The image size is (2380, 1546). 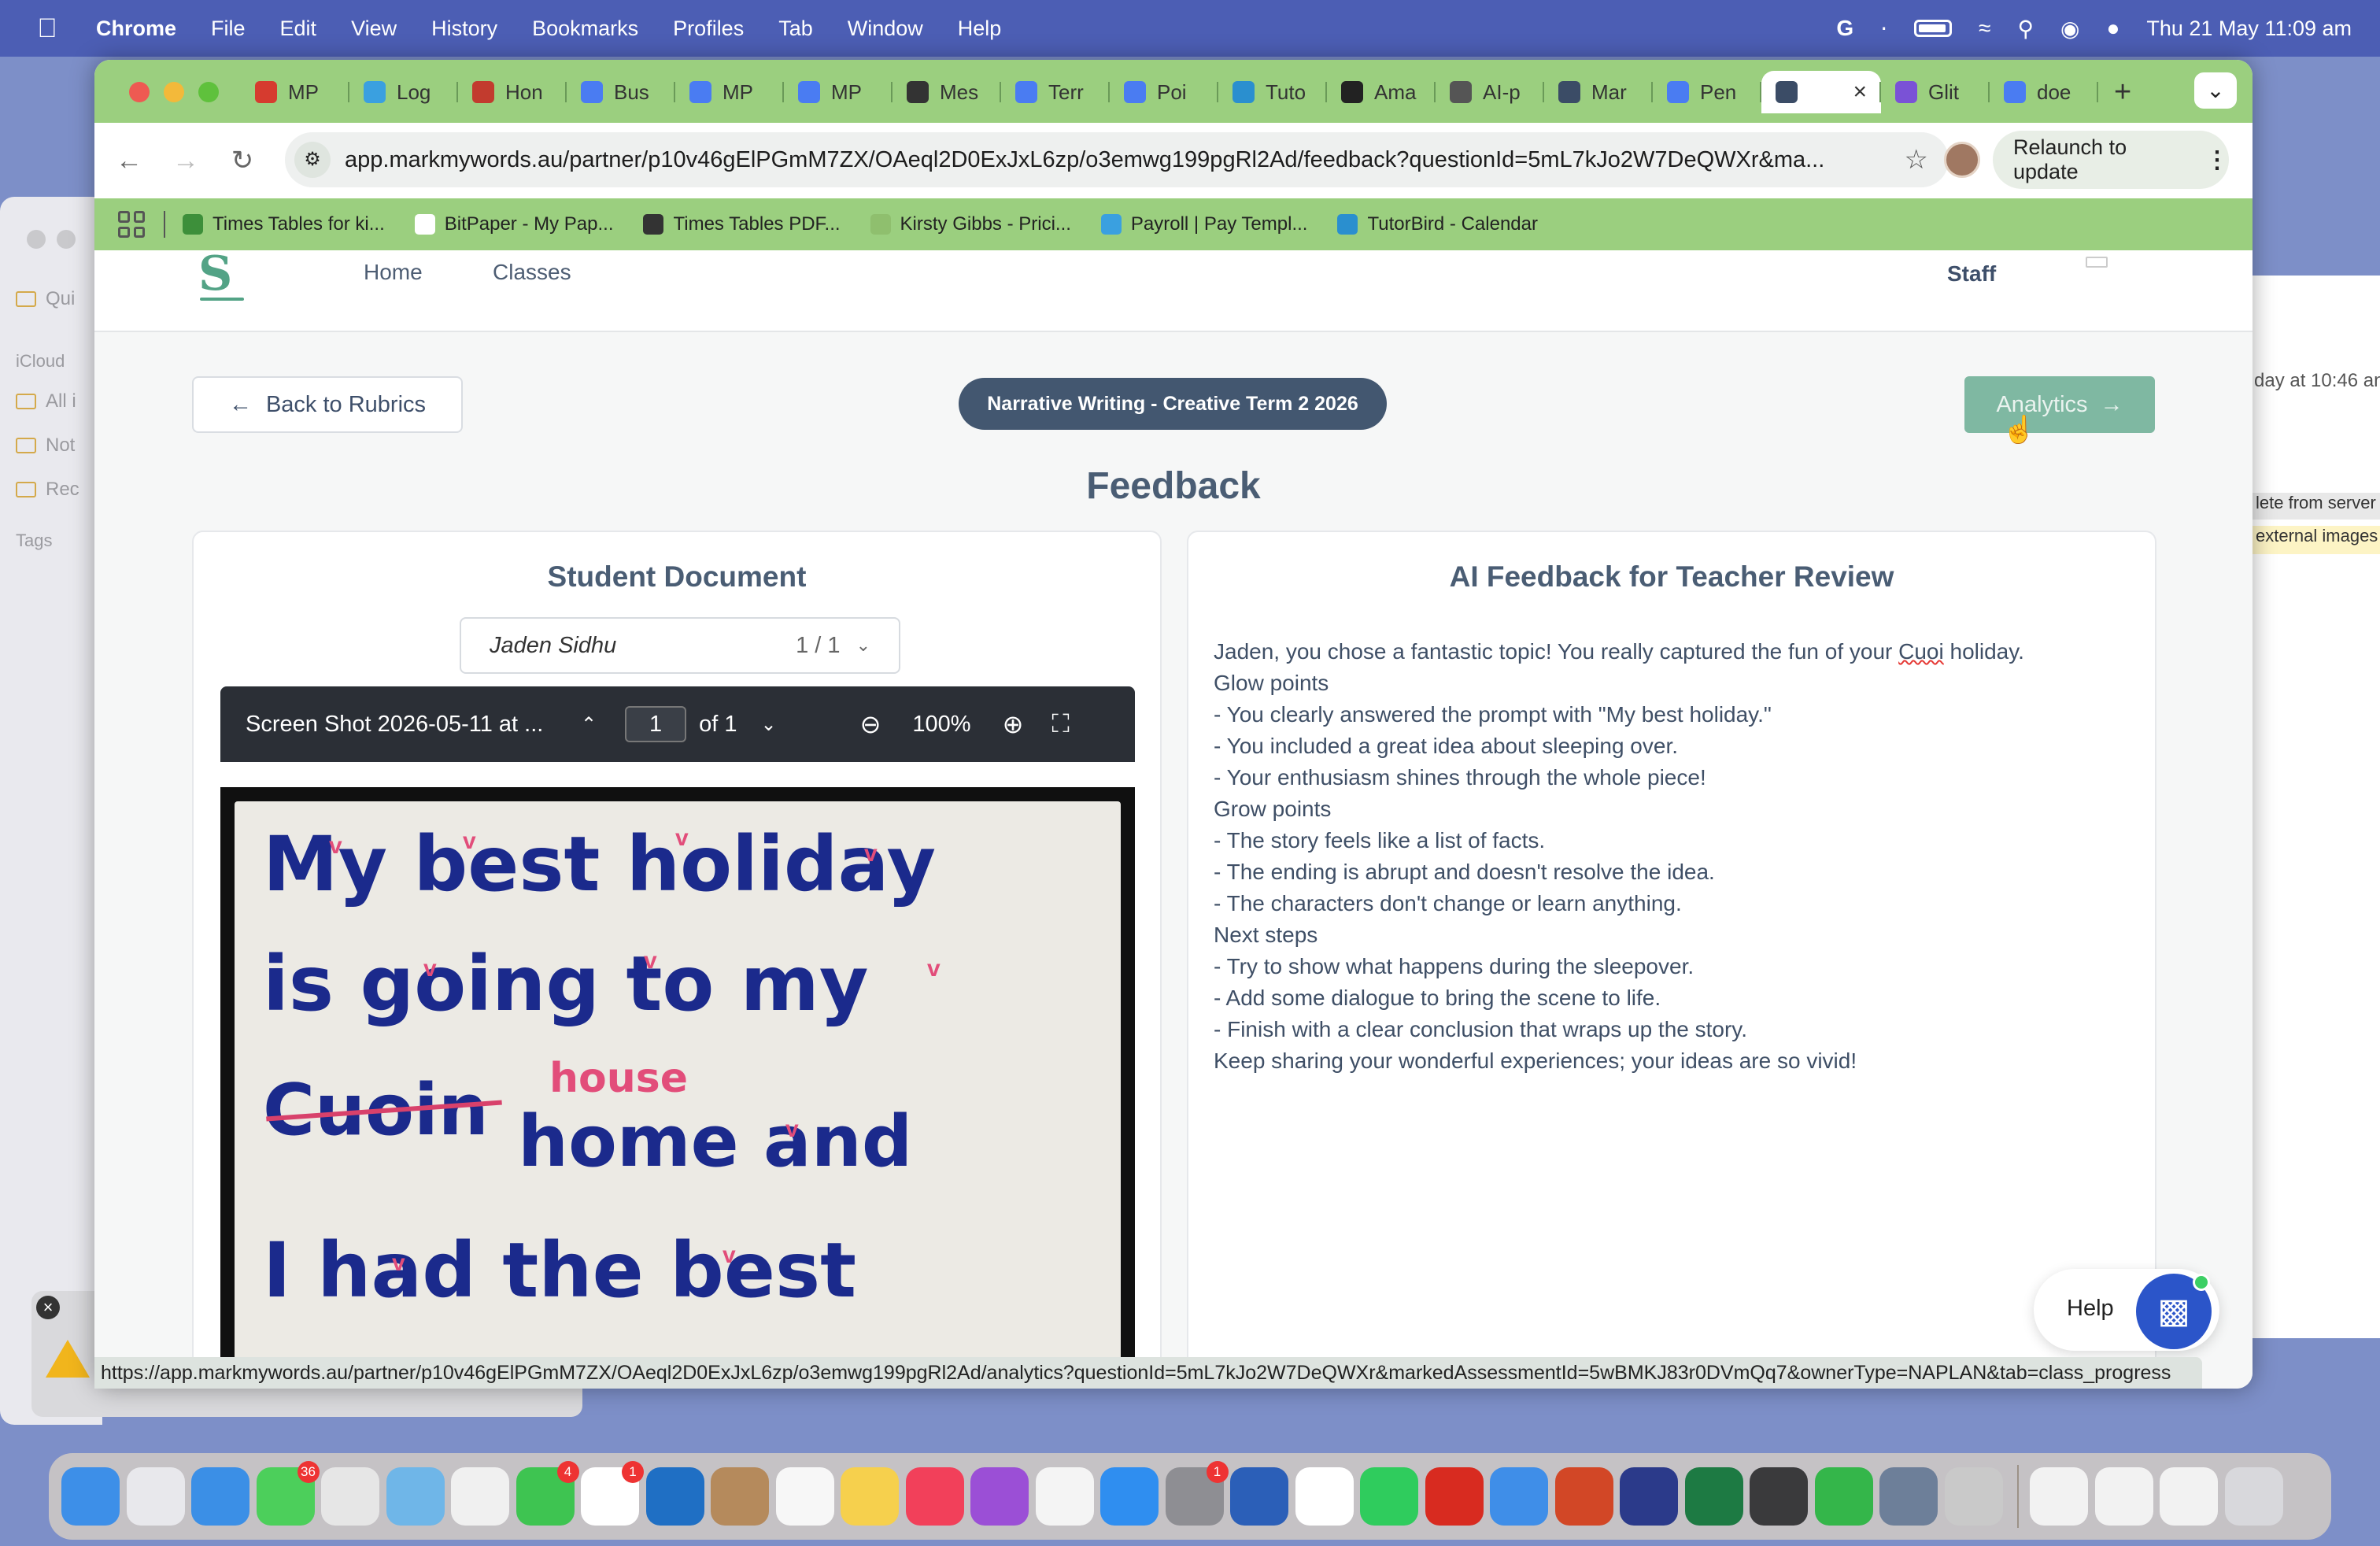 What do you see at coordinates (1014, 724) in the screenshot?
I see `zoom-in-icon: ⊕` at bounding box center [1014, 724].